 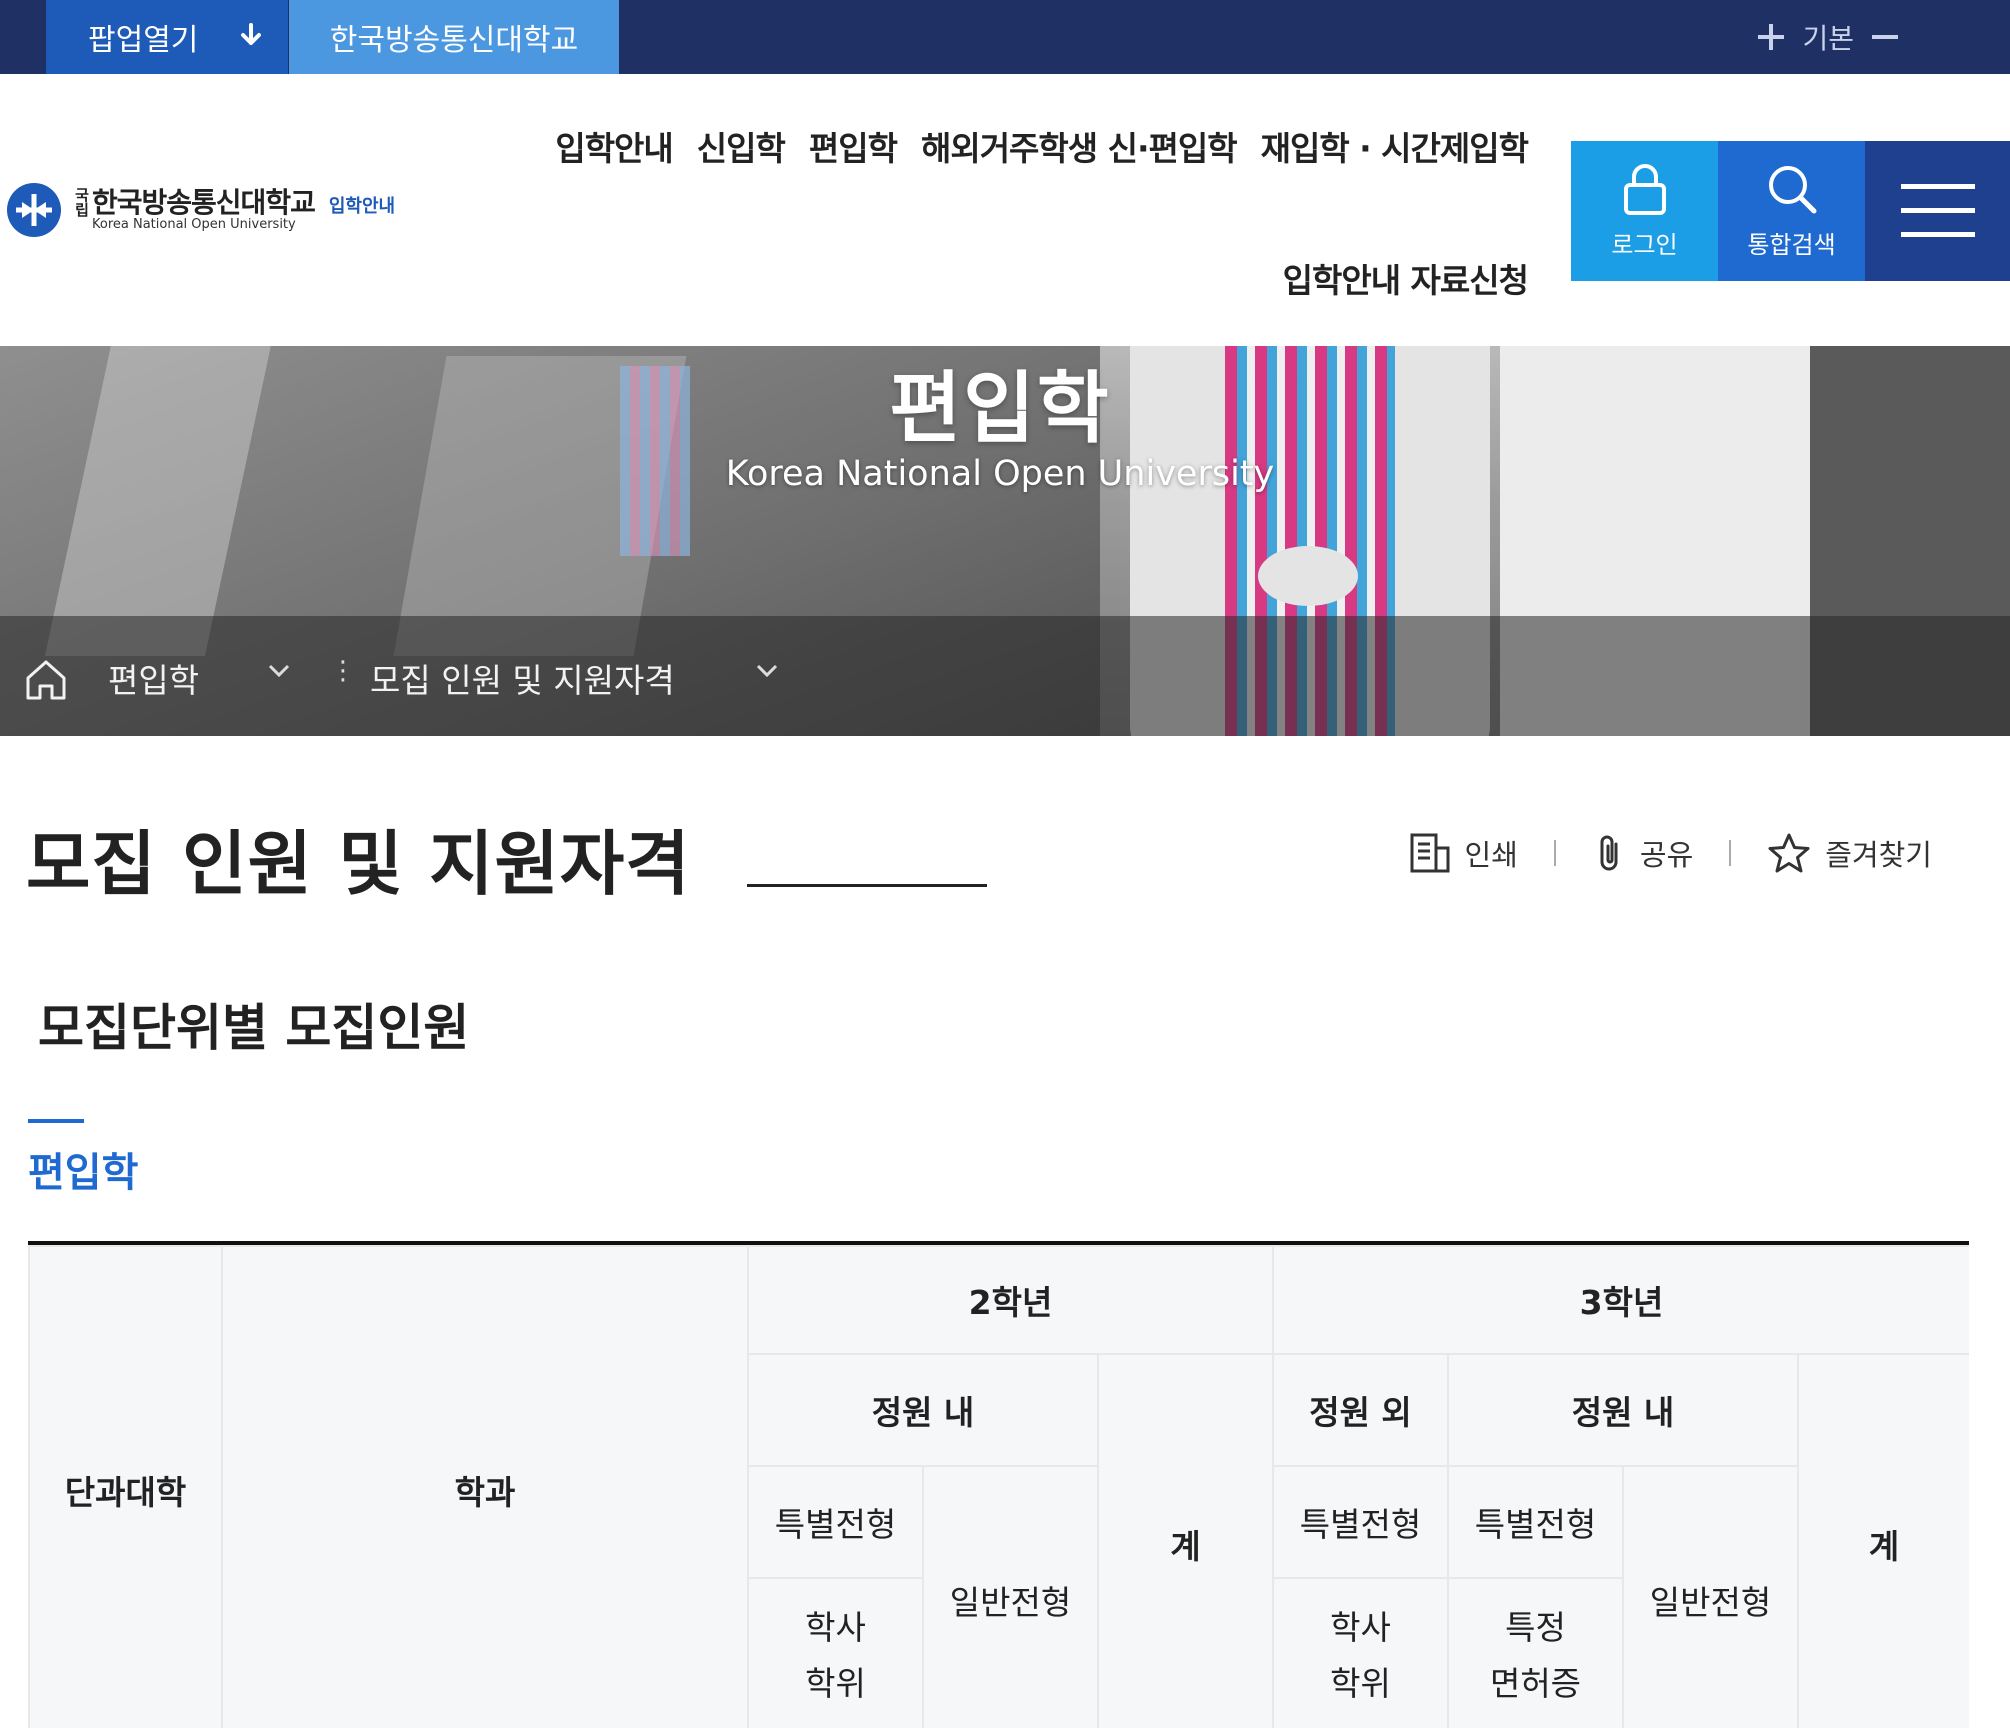 I want to click on hamburger-icon, so click(x=1937, y=210).